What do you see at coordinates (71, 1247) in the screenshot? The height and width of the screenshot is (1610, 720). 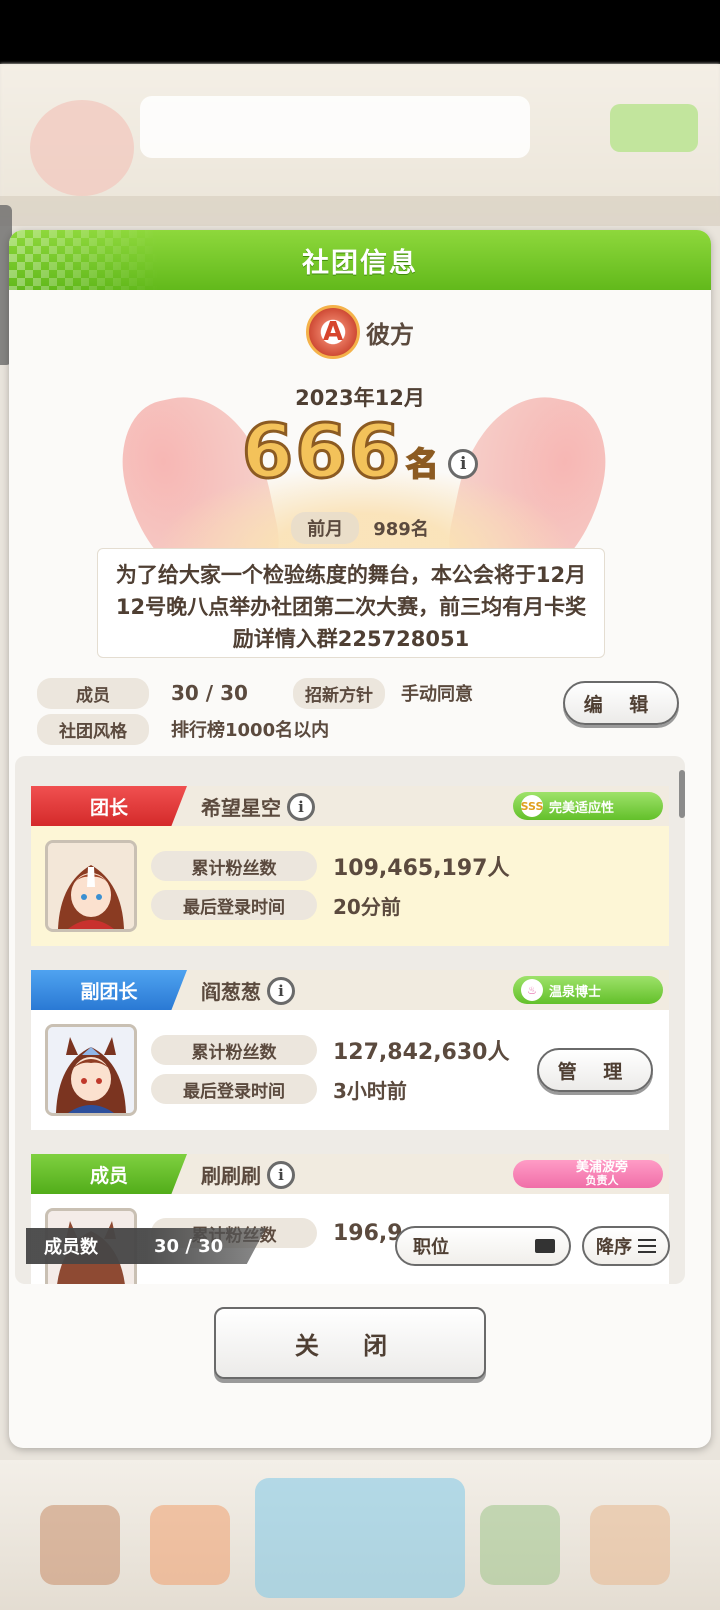 I see `member-count-label: 成员数` at bounding box center [71, 1247].